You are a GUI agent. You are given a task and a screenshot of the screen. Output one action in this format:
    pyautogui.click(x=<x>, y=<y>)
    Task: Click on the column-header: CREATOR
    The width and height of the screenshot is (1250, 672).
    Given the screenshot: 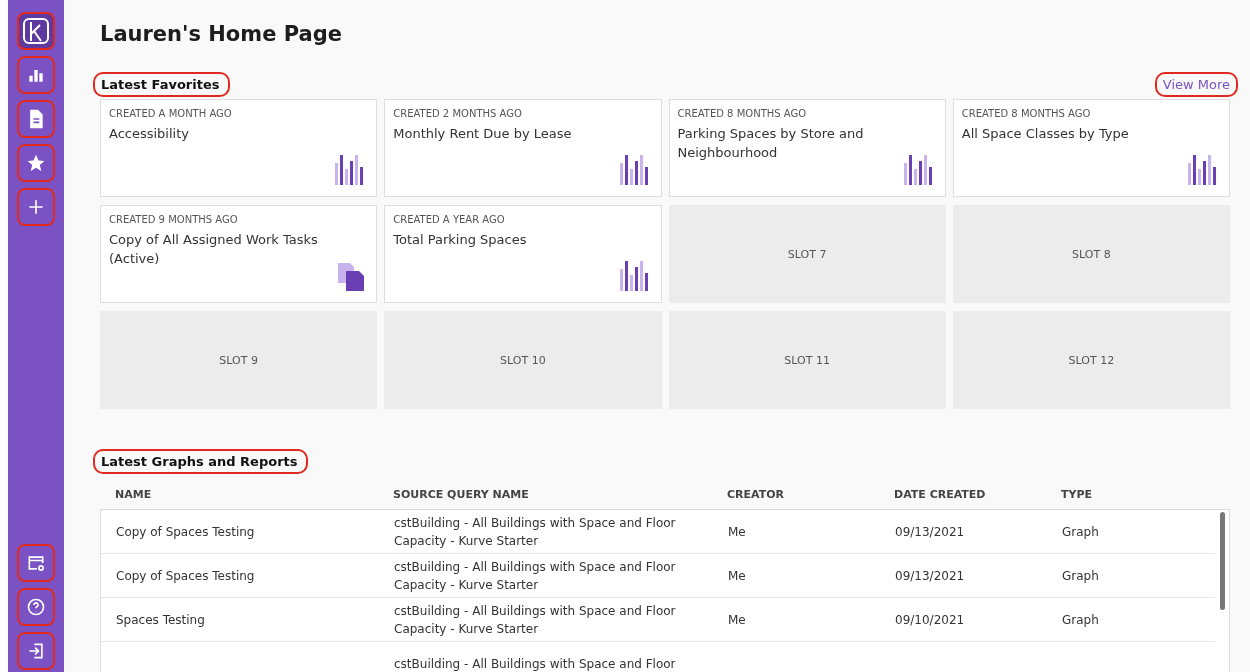 What is the action you would take?
    pyautogui.click(x=756, y=494)
    